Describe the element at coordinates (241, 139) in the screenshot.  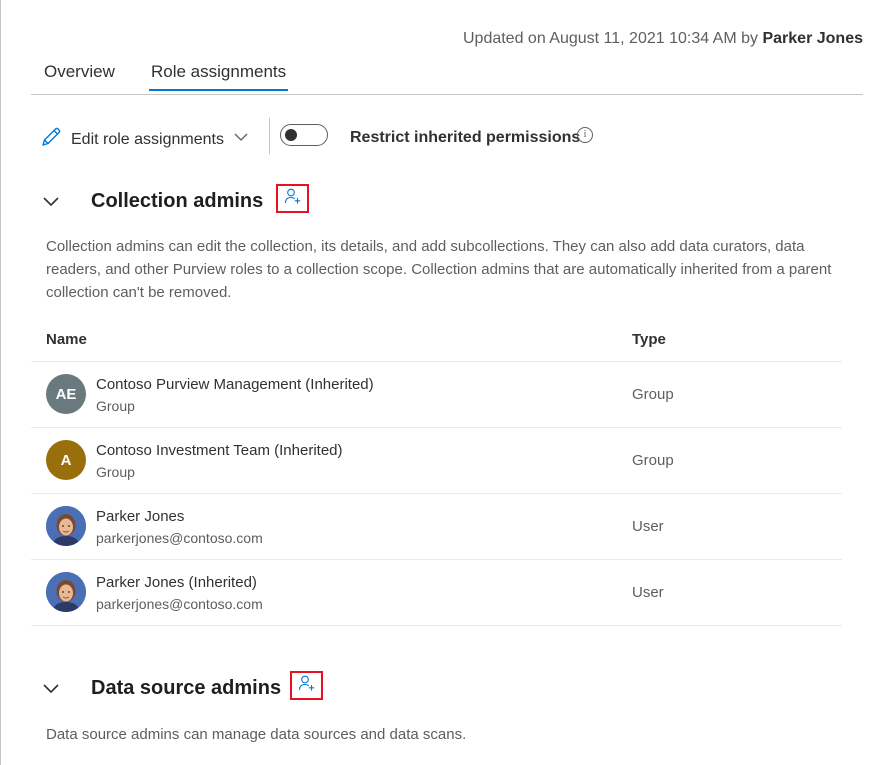
I see `chevron-down-icon` at that location.